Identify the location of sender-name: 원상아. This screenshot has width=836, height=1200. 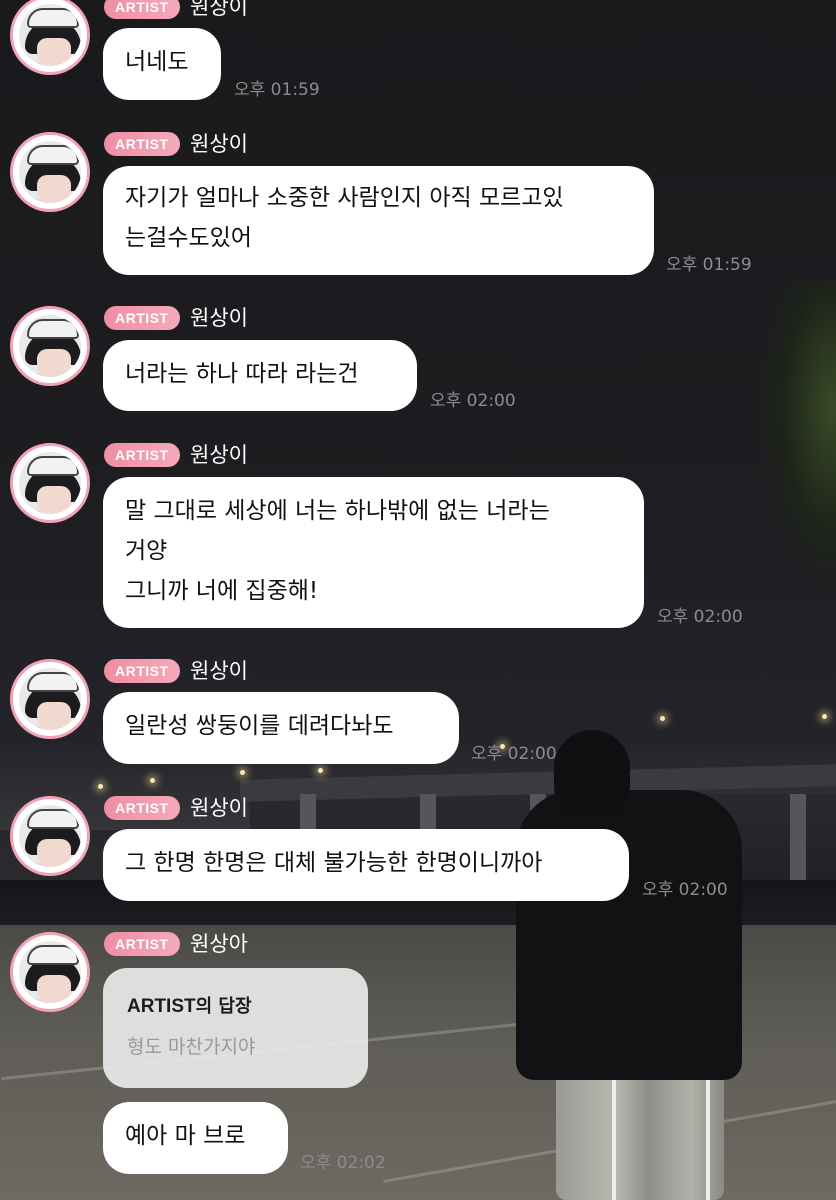
(219, 944).